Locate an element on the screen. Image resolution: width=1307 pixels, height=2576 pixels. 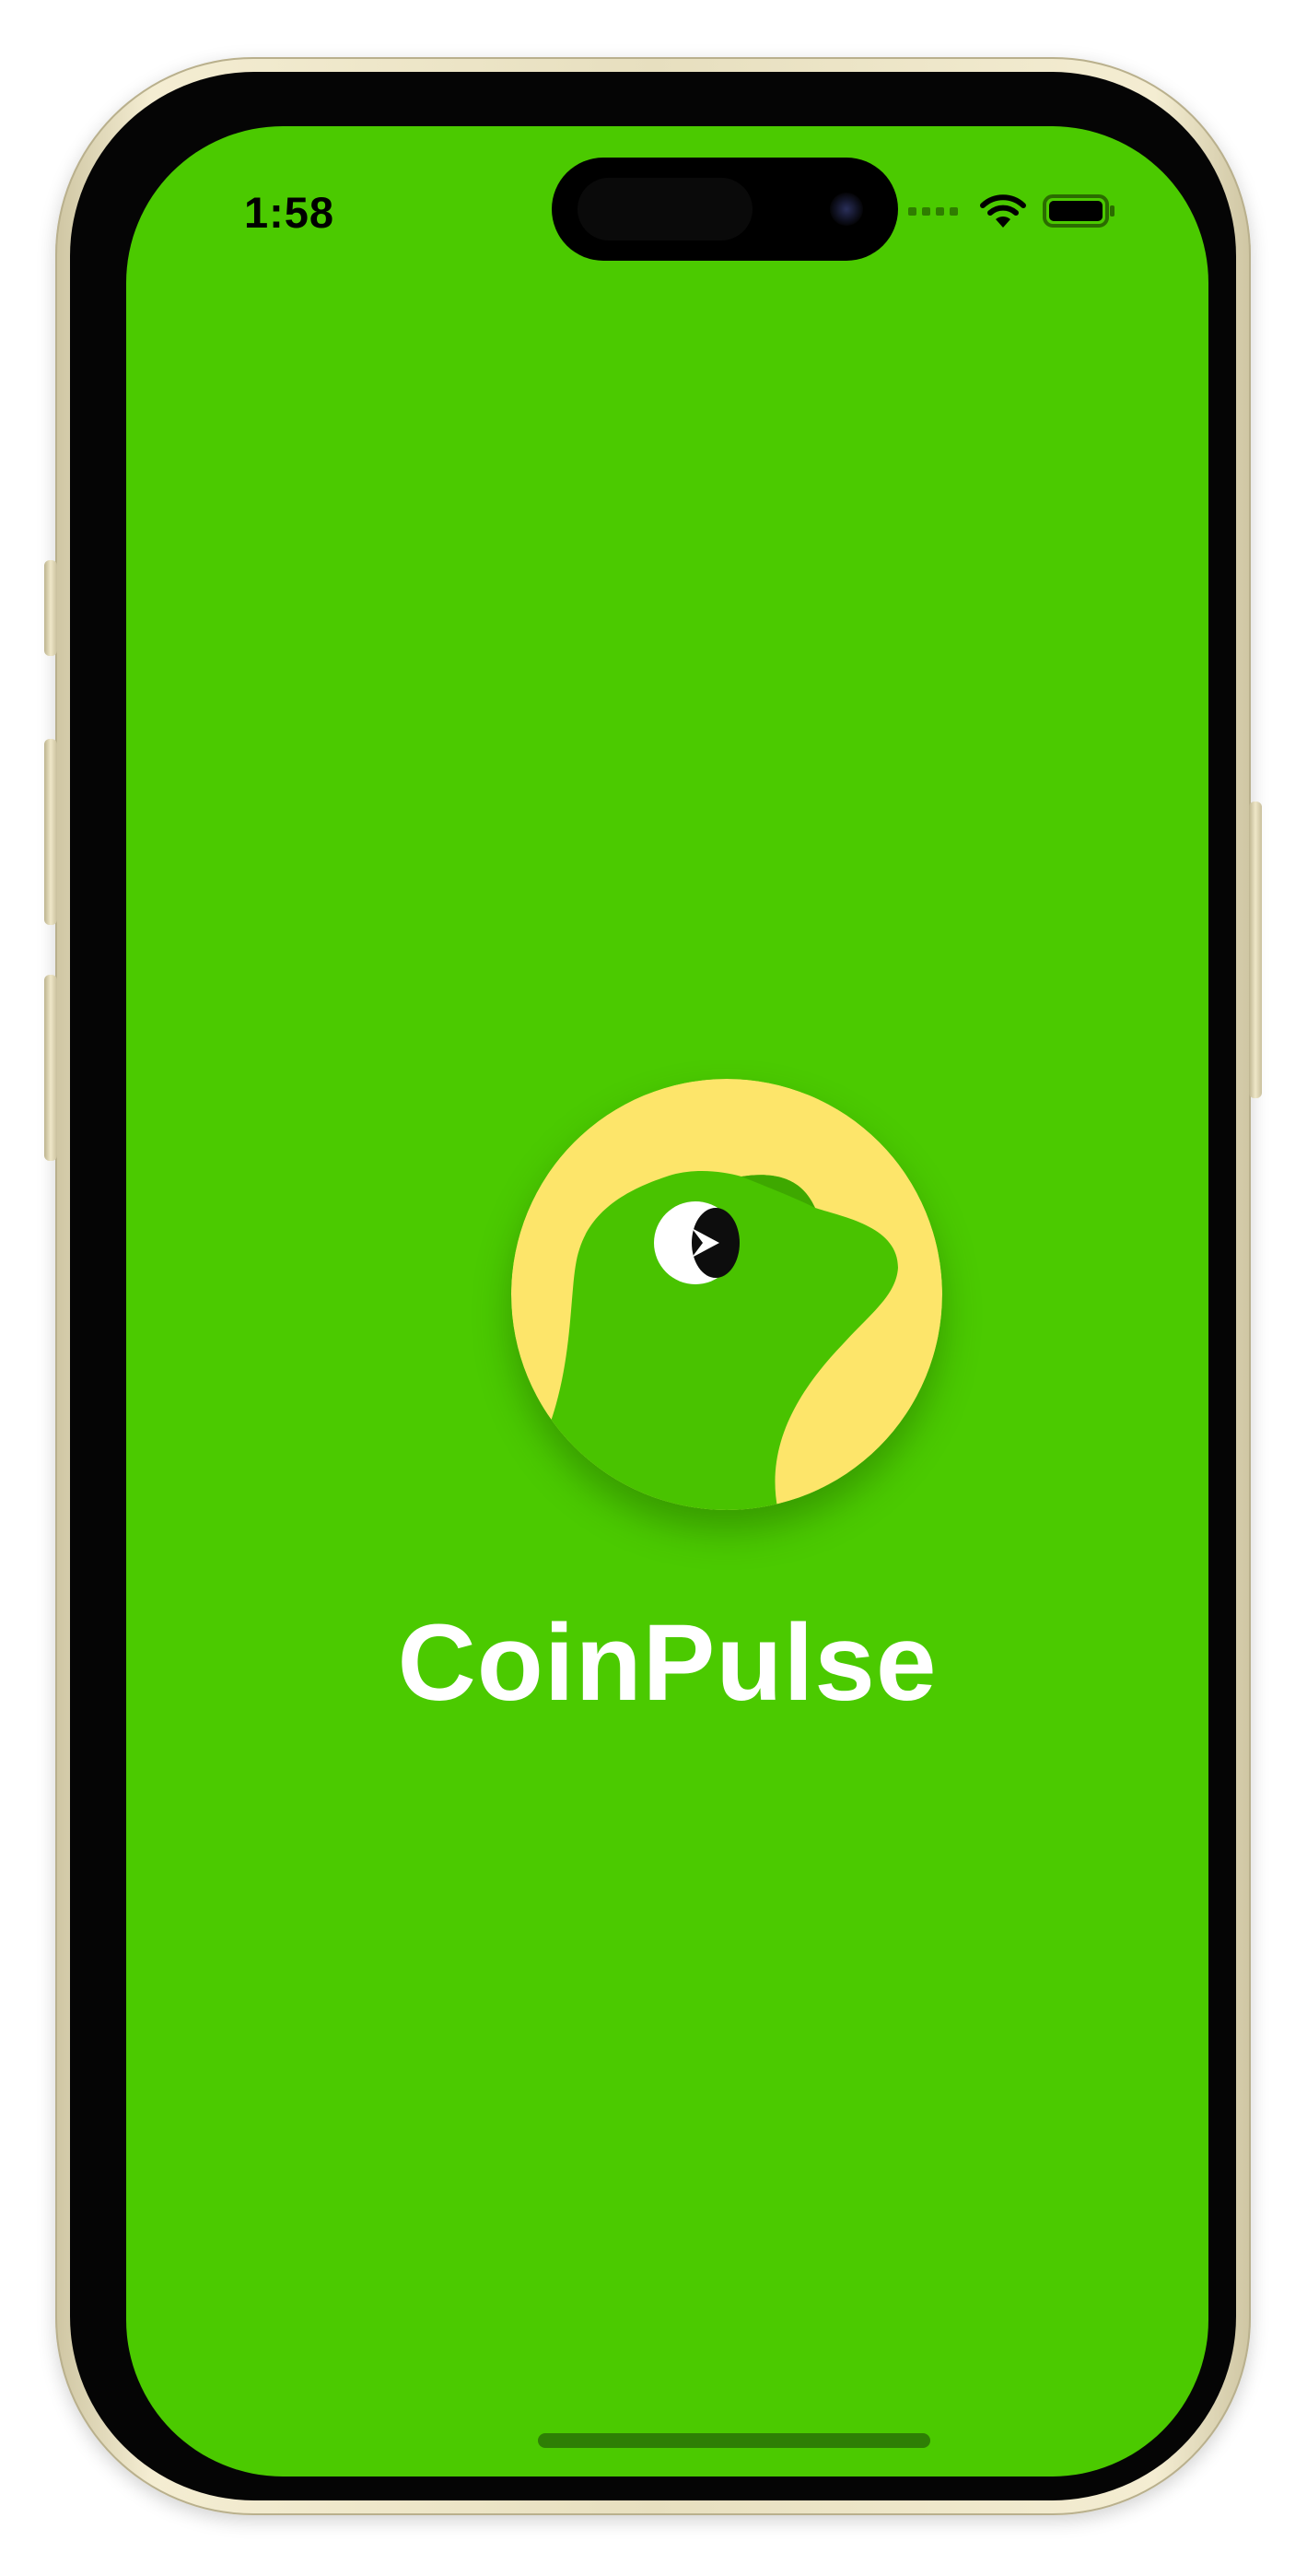
action-button is located at coordinates (51, 608).